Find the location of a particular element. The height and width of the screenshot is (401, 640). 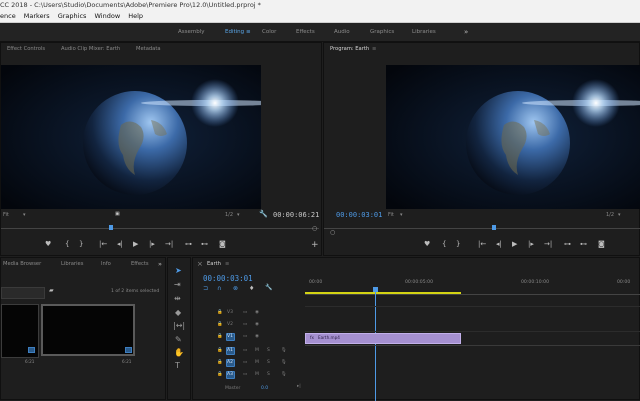

selection-tool-icon: ➤ is located at coordinates (178, 270).